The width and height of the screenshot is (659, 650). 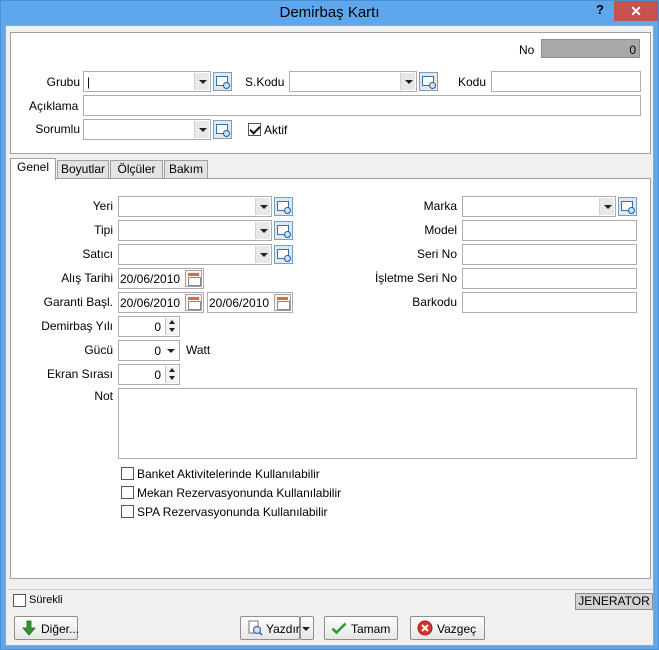 I want to click on tipi-lookup-icon, so click(x=283, y=230).